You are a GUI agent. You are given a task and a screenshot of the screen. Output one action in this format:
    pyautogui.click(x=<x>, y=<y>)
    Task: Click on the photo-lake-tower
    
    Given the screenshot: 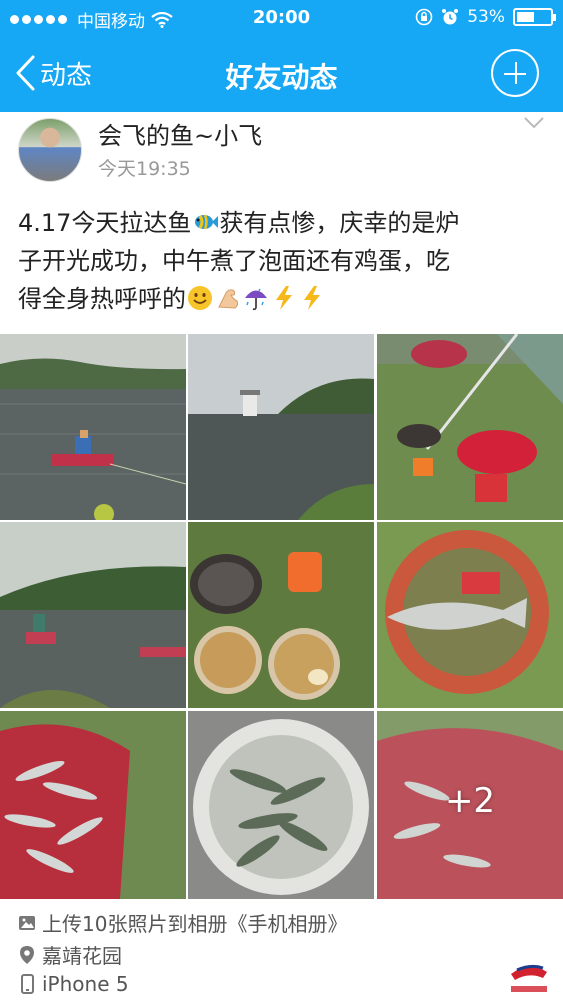 What is the action you would take?
    pyautogui.click(x=281, y=427)
    